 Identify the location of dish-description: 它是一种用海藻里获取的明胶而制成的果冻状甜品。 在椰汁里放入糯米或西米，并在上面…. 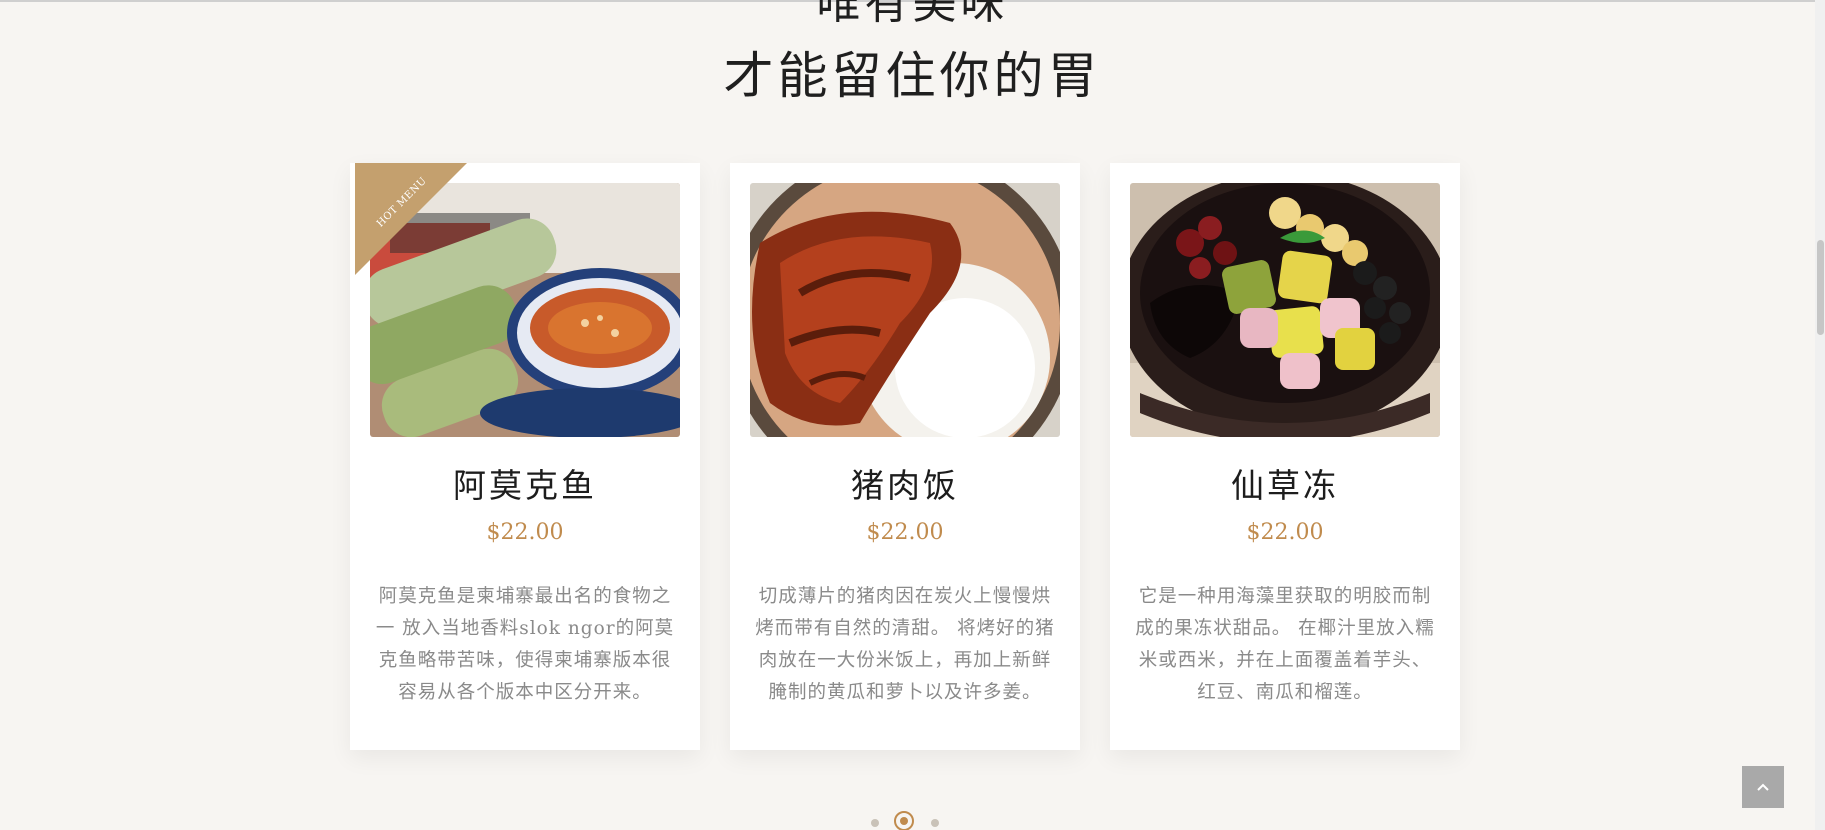
(1285, 644).